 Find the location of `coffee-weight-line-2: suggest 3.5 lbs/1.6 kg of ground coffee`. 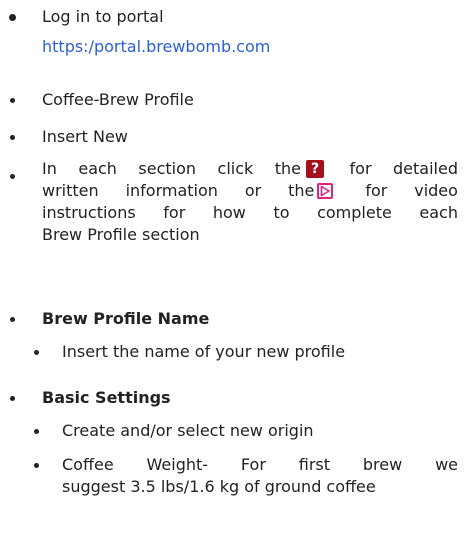

coffee-weight-line-2: suggest 3.5 lbs/1.6 kg of ground coffee is located at coordinates (260, 487).